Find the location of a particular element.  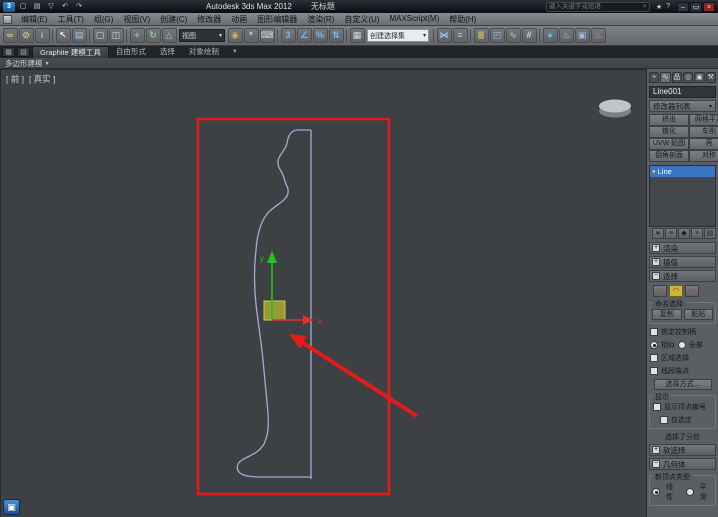

vertex-subobject-icon: ∴ is located at coordinates (660, 291).